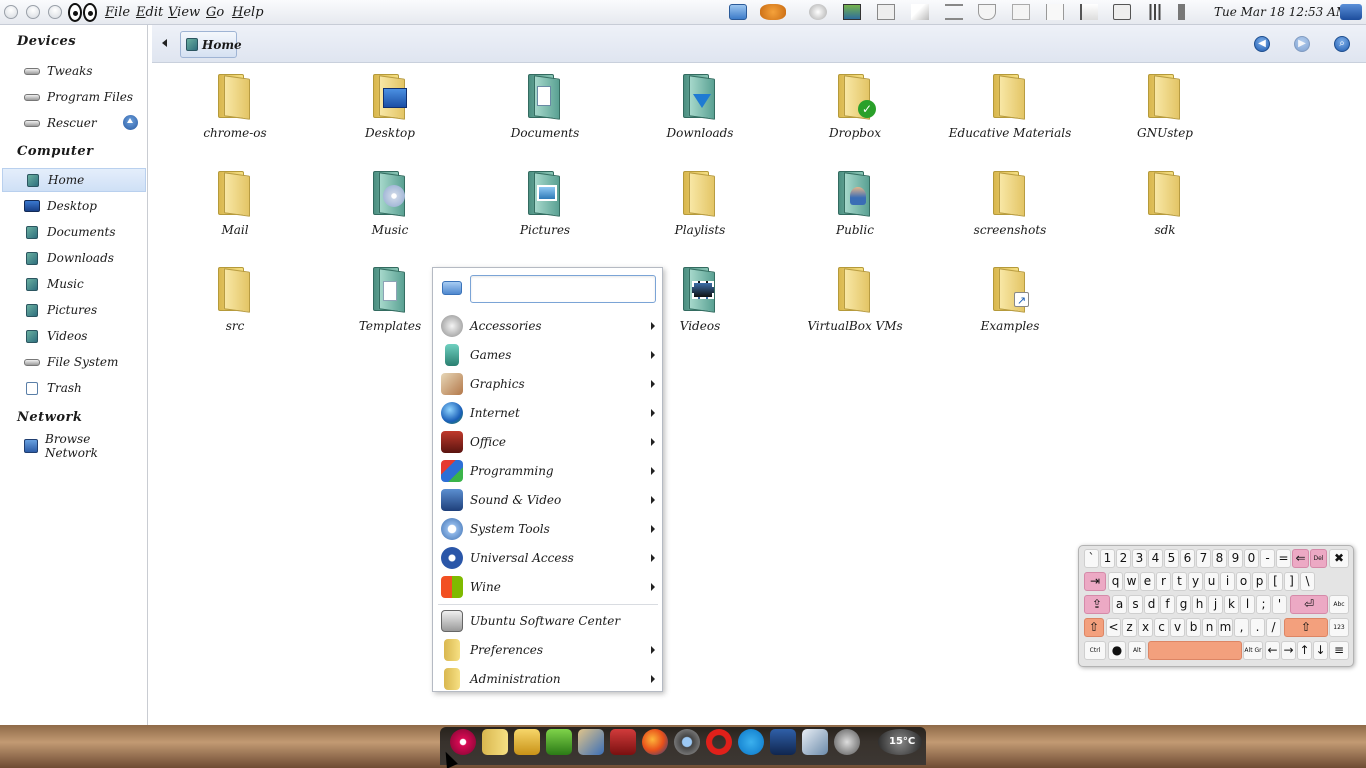 Image resolution: width=1366 pixels, height=768 pixels. What do you see at coordinates (855, 299) in the screenshot?
I see `file-item-virtualbox-vms: VirtualBox VMs` at bounding box center [855, 299].